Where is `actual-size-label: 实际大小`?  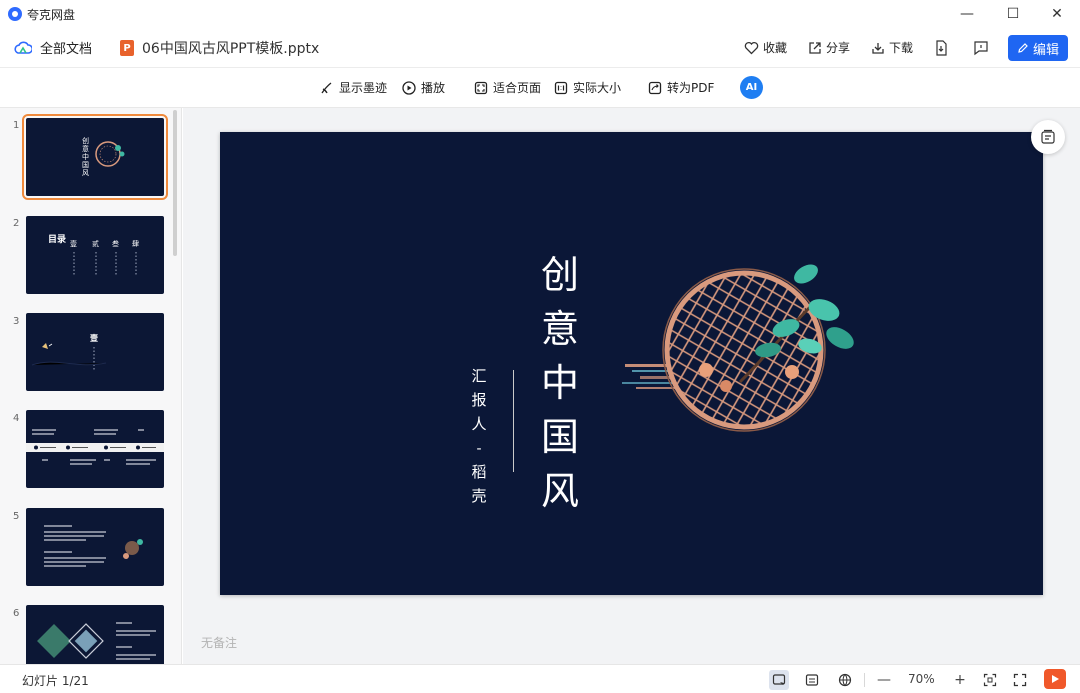 actual-size-label: 实际大小 is located at coordinates (597, 88).